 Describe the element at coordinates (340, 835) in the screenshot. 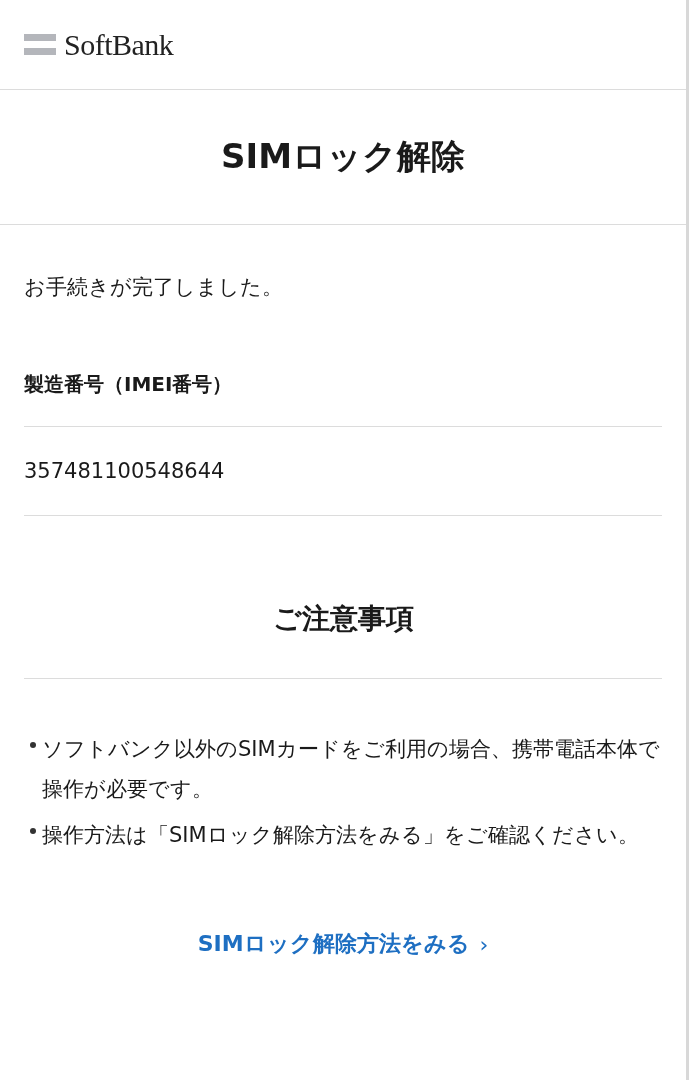

I see `note-text: 操作方法は「SIMロック解除方法をみる」をご確認ください。` at that location.